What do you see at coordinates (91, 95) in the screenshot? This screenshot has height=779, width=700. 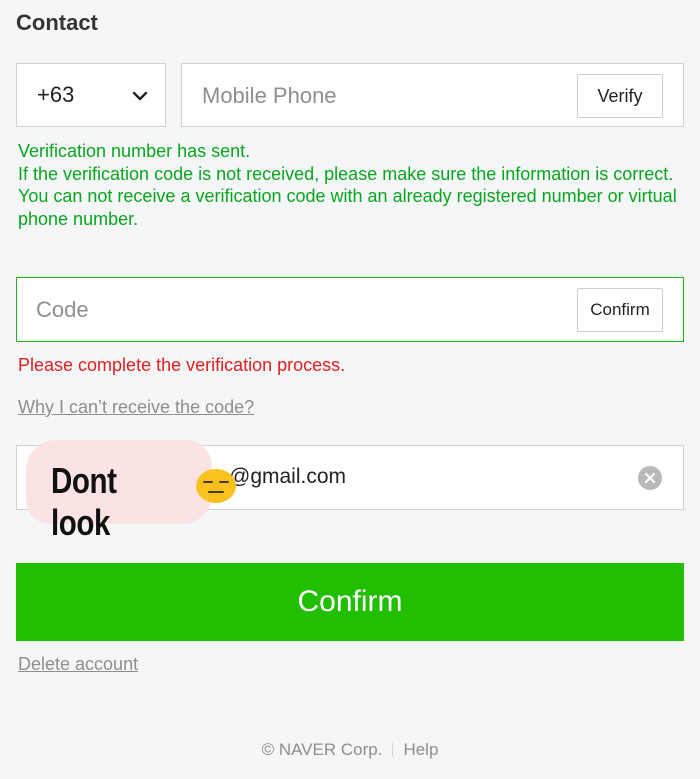 I see `country-code-select: +63` at bounding box center [91, 95].